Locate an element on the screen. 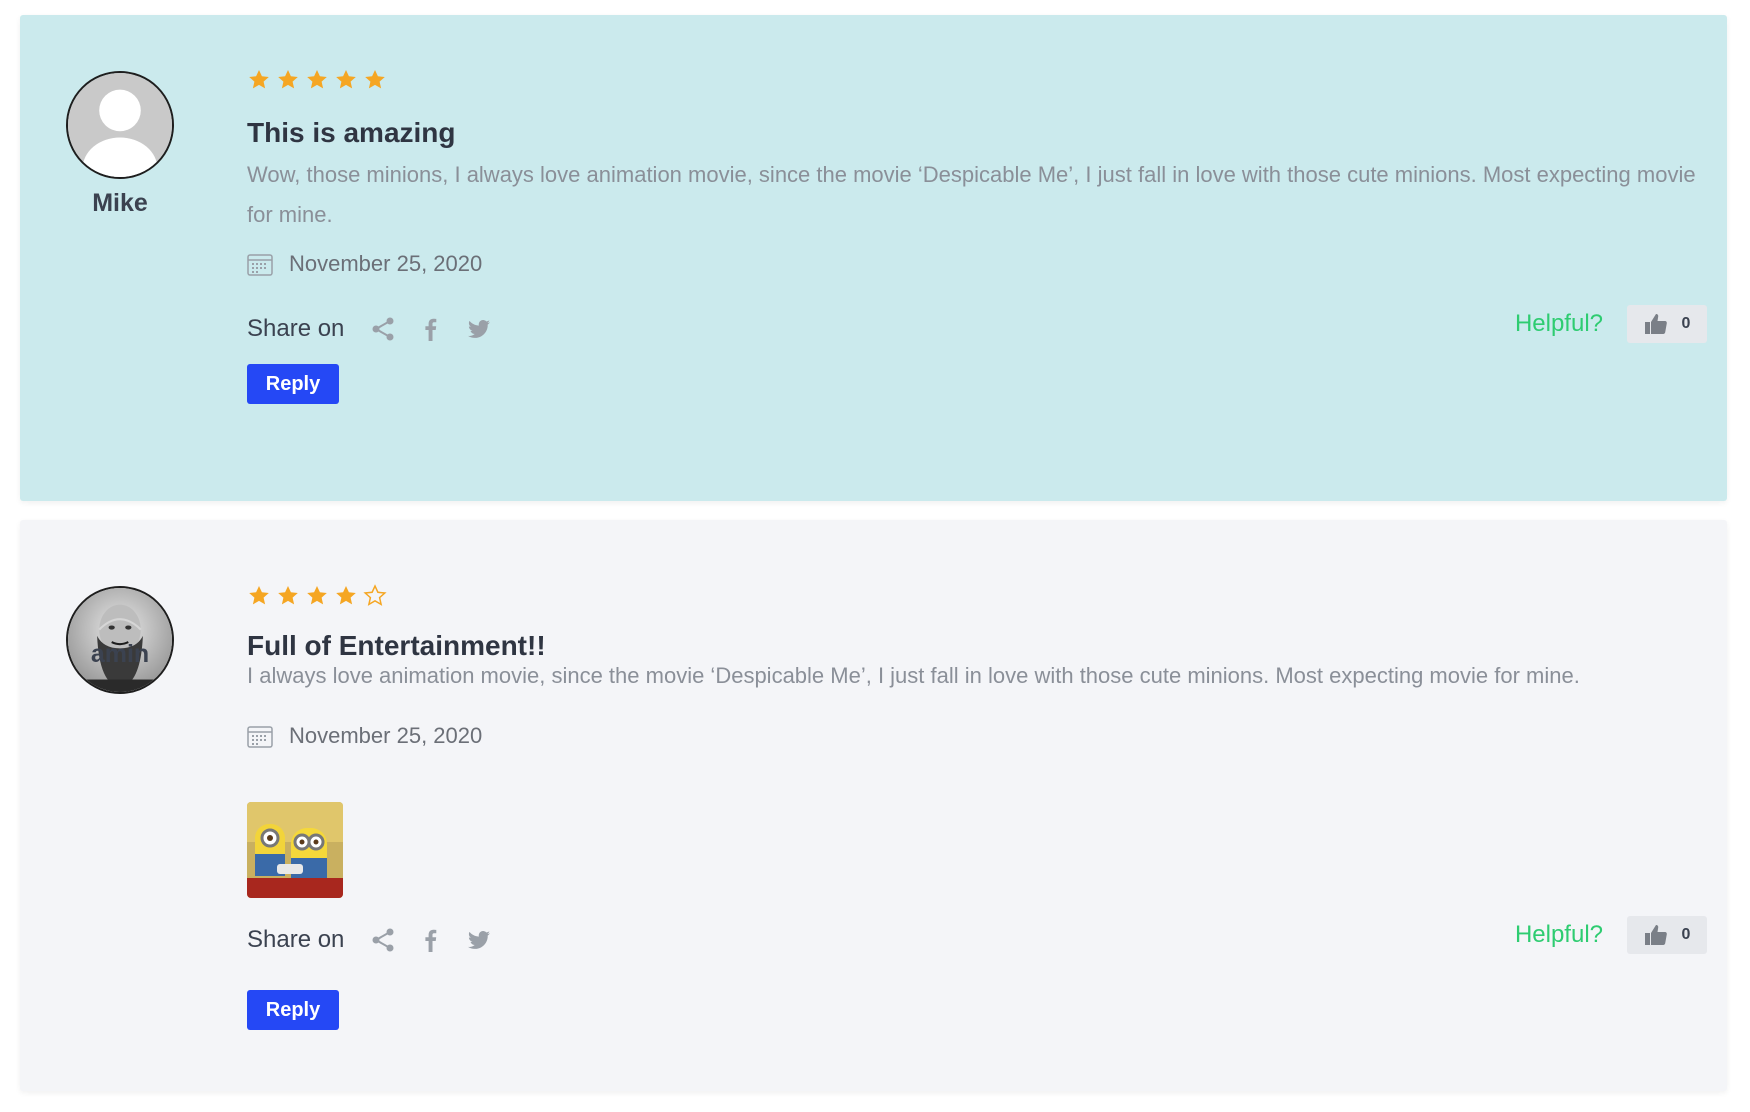  star-empty-icon is located at coordinates (375, 596).